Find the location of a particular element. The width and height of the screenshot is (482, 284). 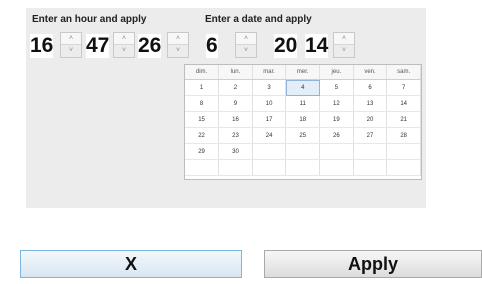

calendar-day-cell: 14 is located at coordinates (403, 103).